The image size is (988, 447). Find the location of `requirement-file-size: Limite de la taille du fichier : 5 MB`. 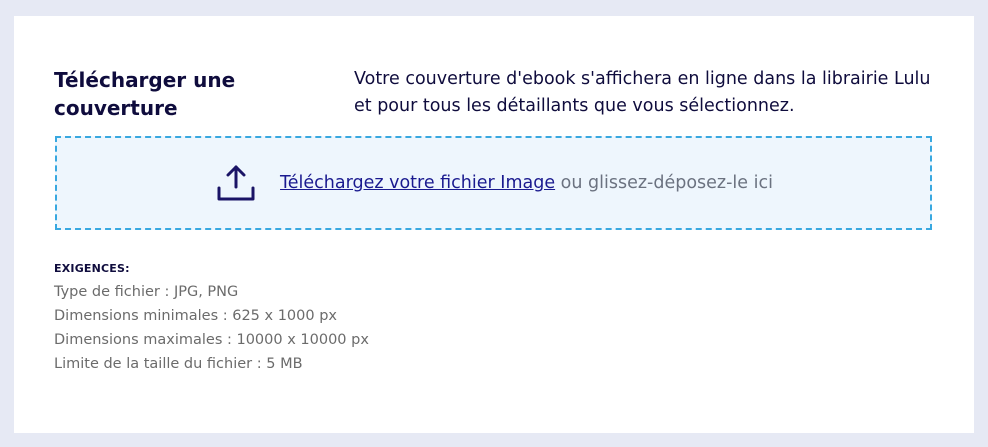

requirement-file-size: Limite de la taille du fichier : 5 MB is located at coordinates (178, 364).